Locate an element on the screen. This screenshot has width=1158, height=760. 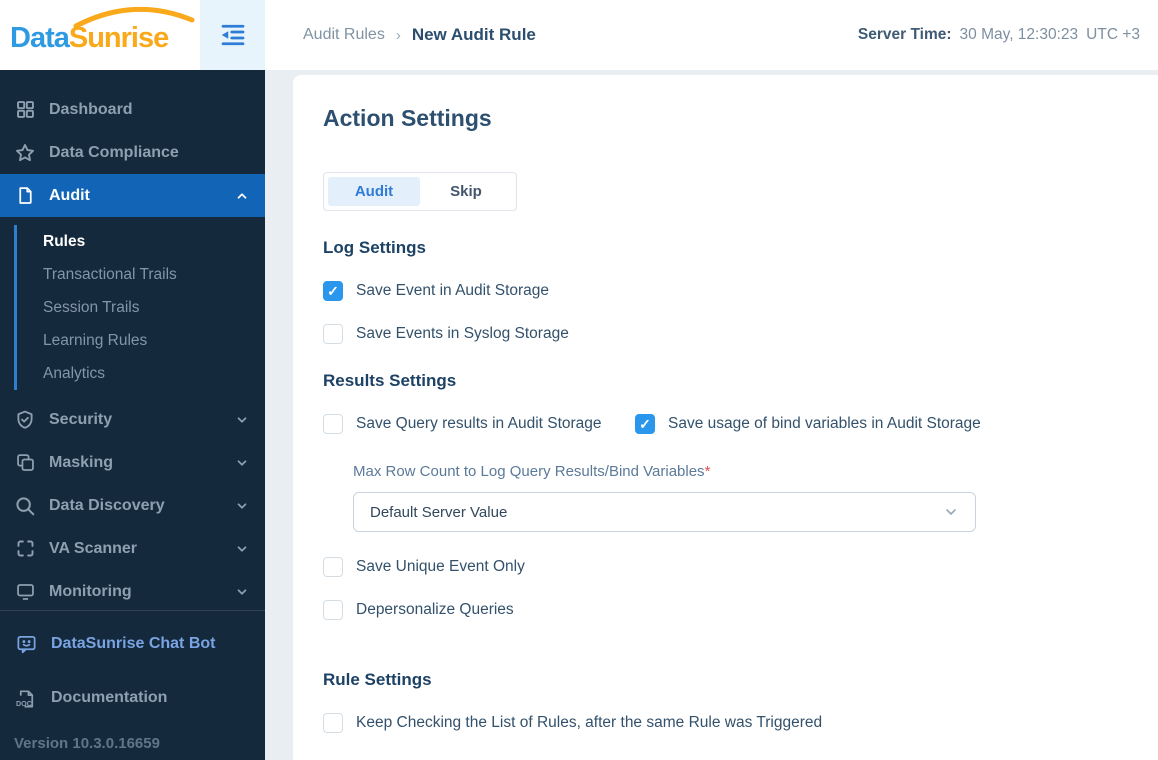
log-settings-heading: Log Settings is located at coordinates (374, 247).